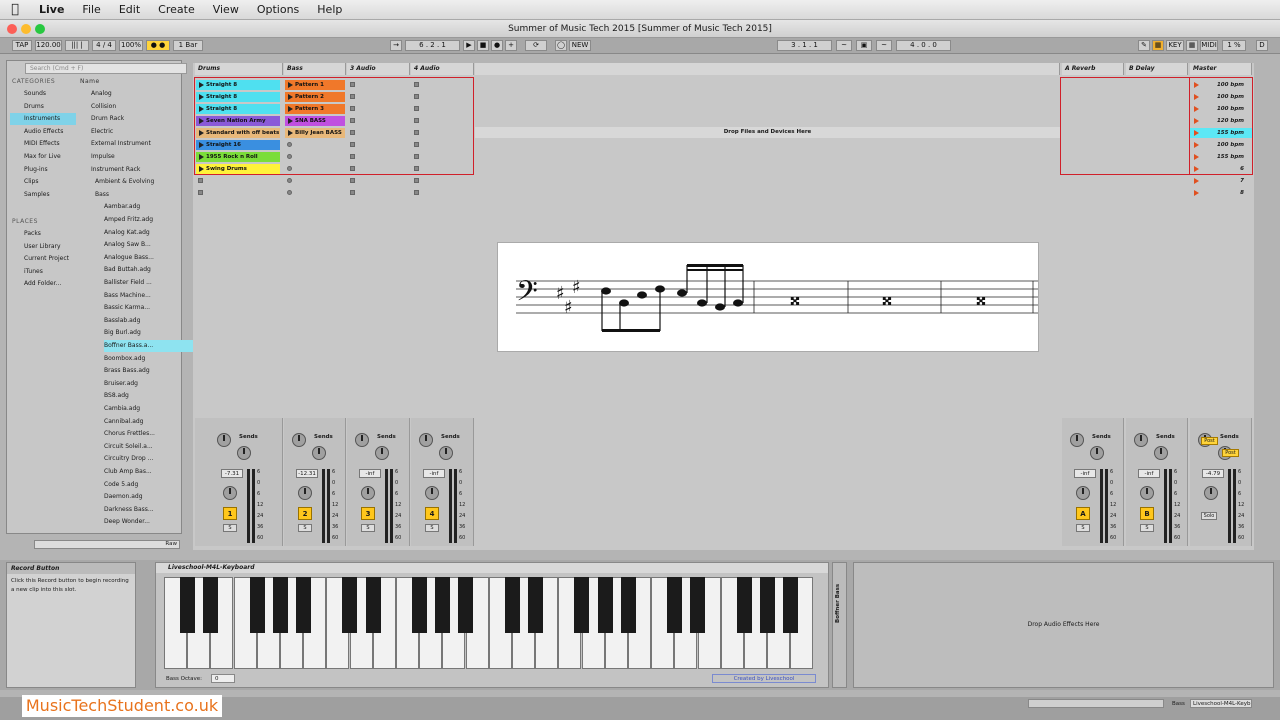  What do you see at coordinates (188, 45) in the screenshot?
I see `quantization-menu: 1 Bar` at bounding box center [188, 45].